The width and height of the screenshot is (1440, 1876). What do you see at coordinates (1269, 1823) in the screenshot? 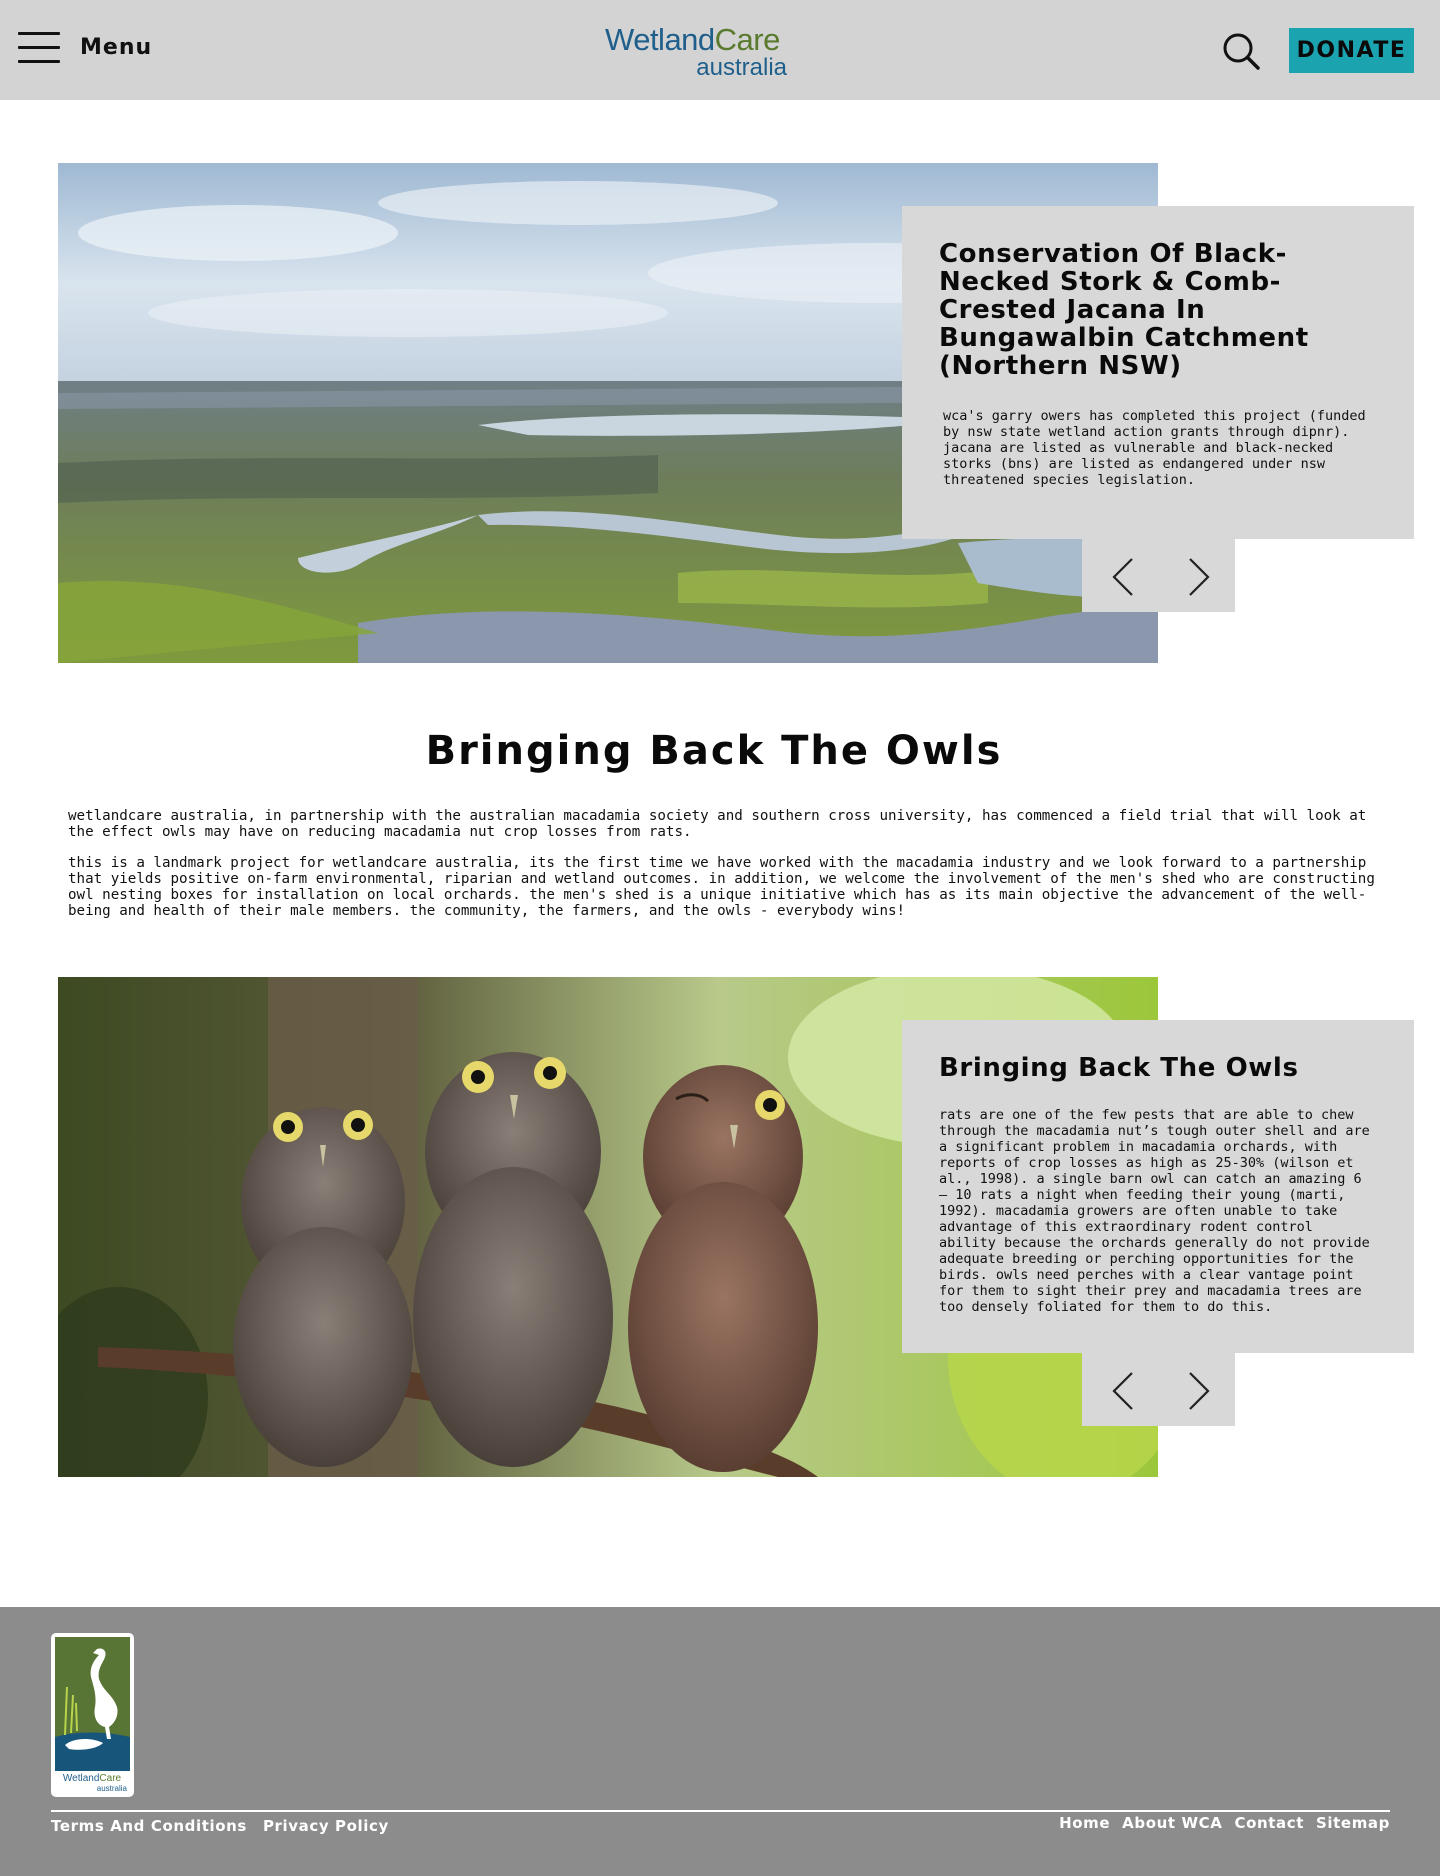
I see `footer-link-contact: Contact` at bounding box center [1269, 1823].